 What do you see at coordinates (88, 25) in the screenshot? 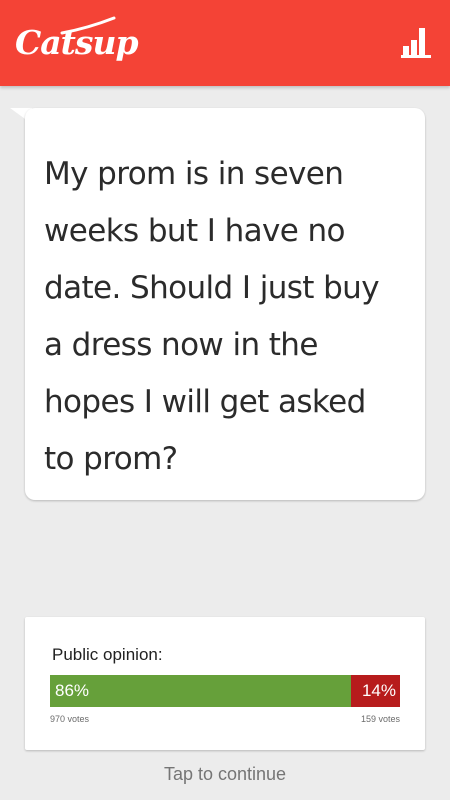
I see `logo-swash` at bounding box center [88, 25].